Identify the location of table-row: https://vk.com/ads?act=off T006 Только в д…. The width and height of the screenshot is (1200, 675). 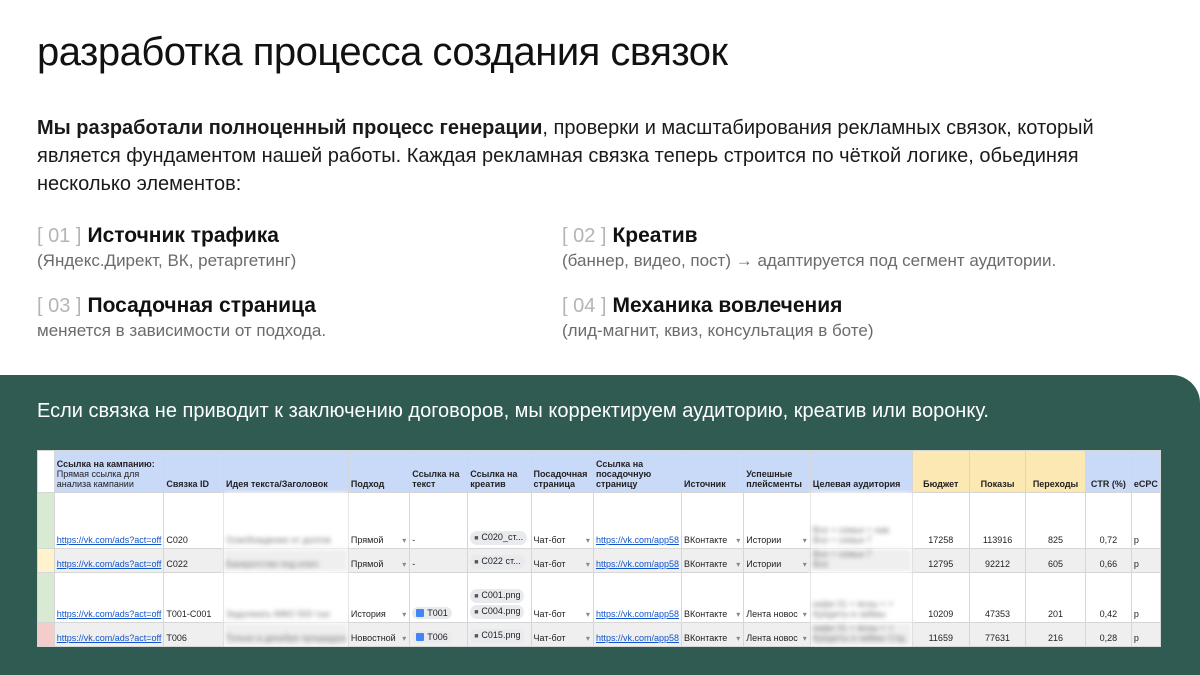
(599, 634).